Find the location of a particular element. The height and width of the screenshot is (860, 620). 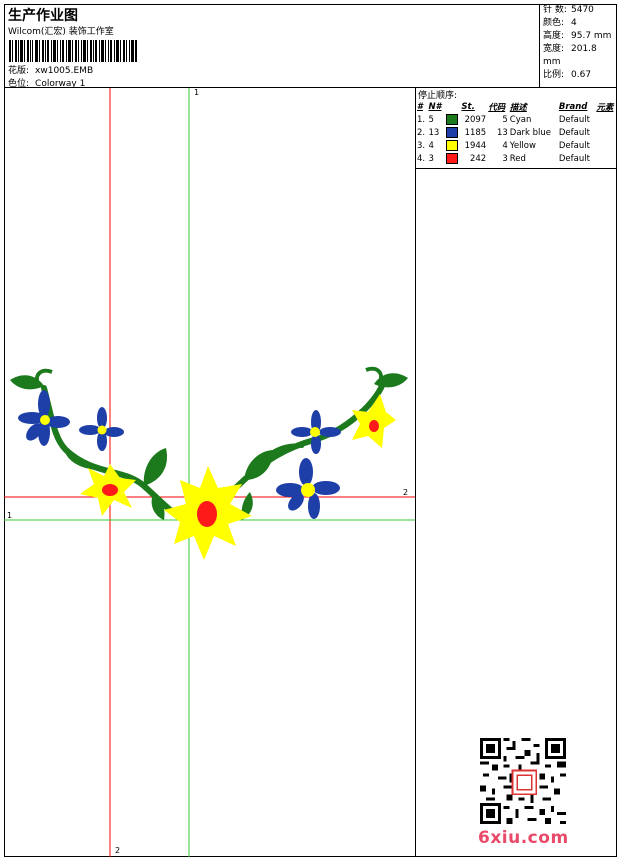

design-label: 花版: is located at coordinates (19, 71).